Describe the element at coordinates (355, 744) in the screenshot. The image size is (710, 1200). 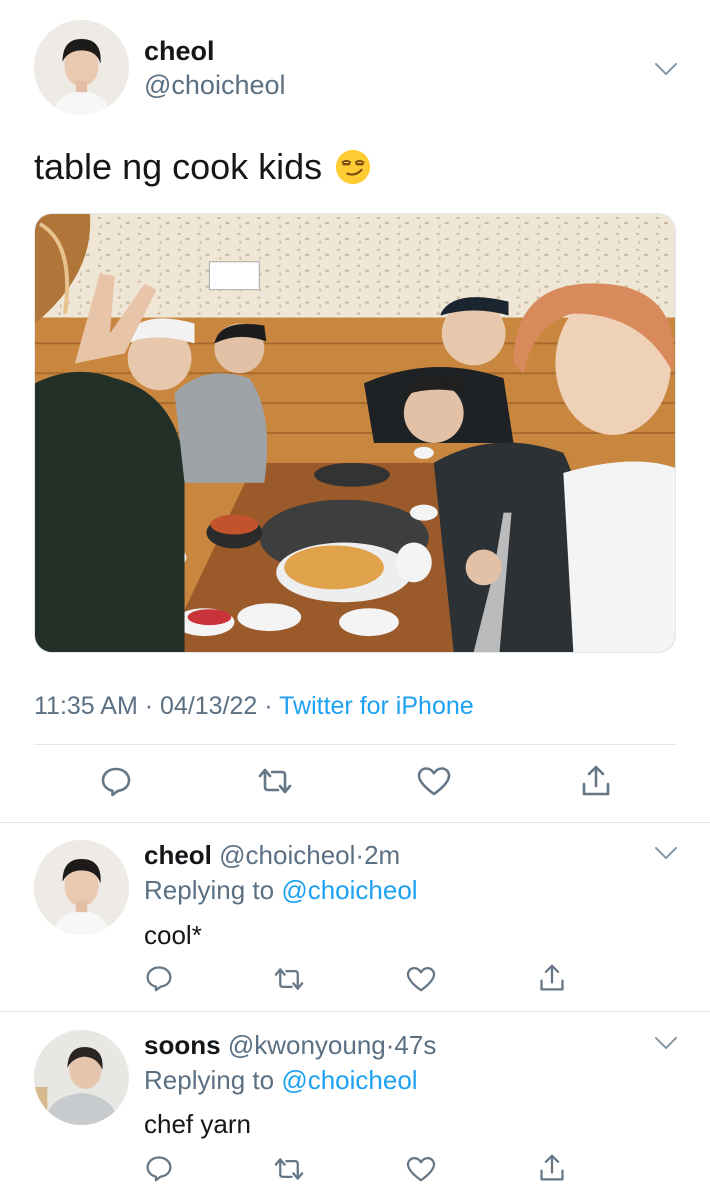
I see `divider` at that location.